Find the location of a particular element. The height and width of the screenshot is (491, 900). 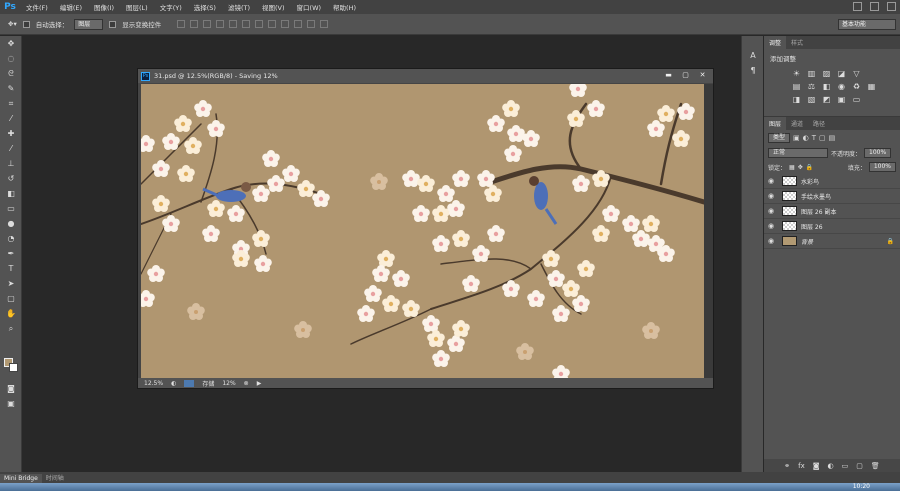

layer-row: ◉ 手绘水墨鸟 is located at coordinates (832, 196).